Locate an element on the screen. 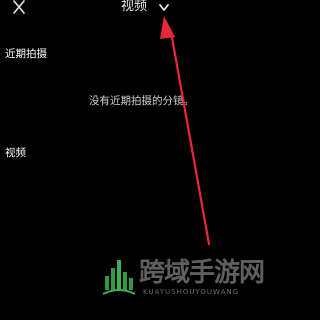  top-bar: 视频 is located at coordinates (147, 11).